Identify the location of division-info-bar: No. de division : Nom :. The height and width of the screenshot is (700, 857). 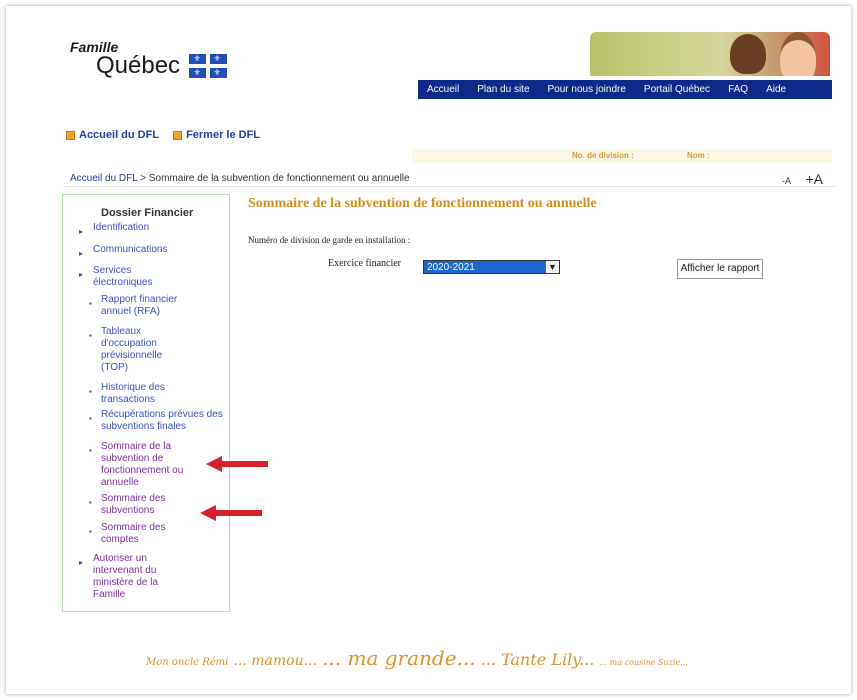
(622, 156).